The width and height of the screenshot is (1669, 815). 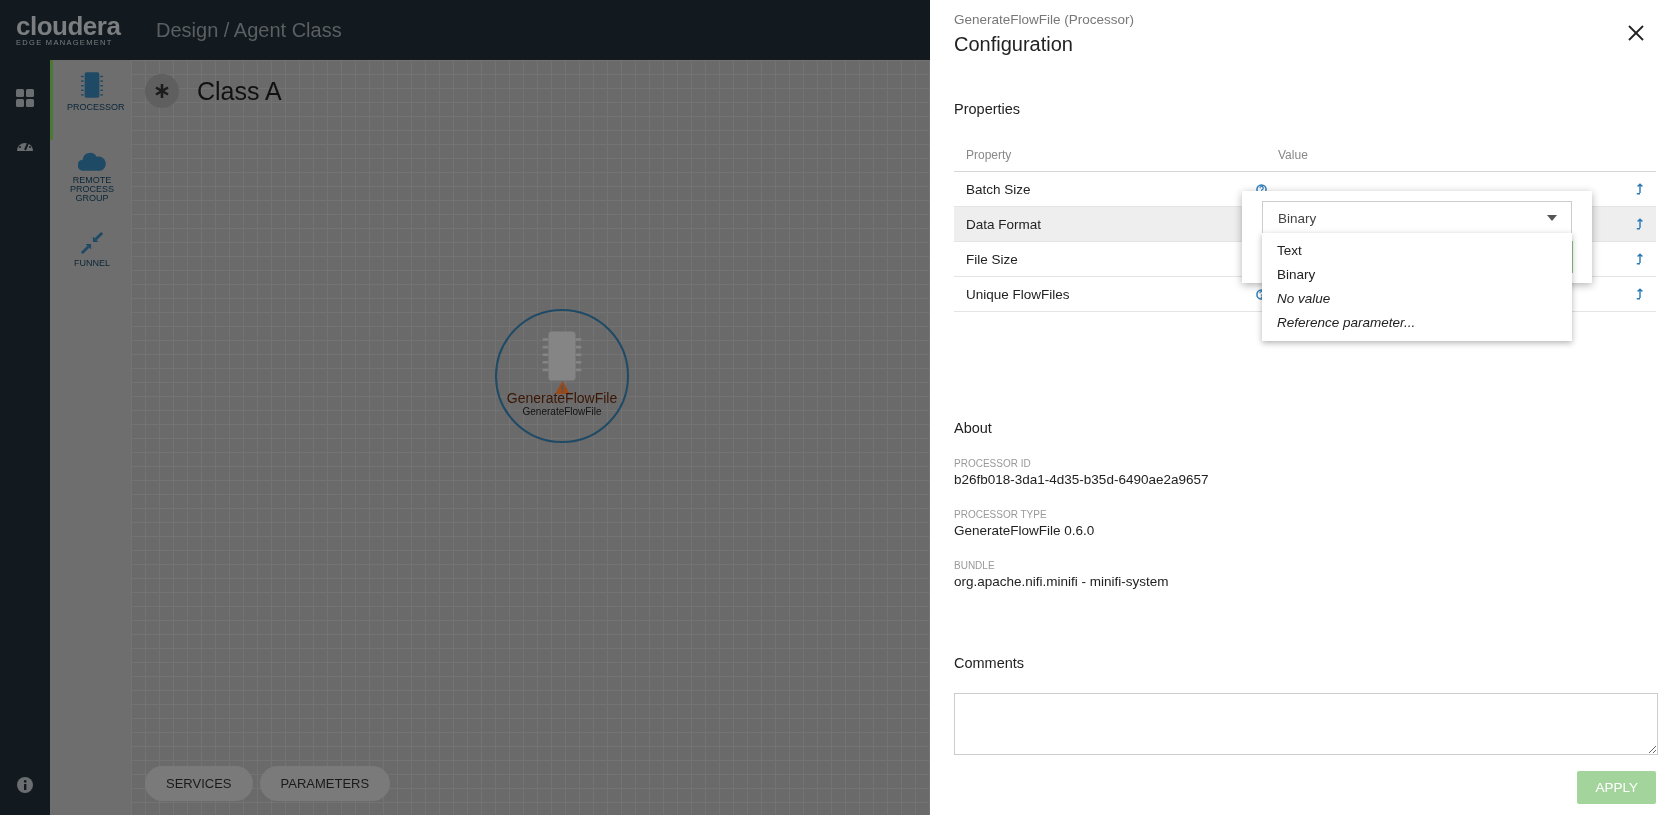 I want to click on breadcrumb: Design / Agent Class, so click(x=249, y=30).